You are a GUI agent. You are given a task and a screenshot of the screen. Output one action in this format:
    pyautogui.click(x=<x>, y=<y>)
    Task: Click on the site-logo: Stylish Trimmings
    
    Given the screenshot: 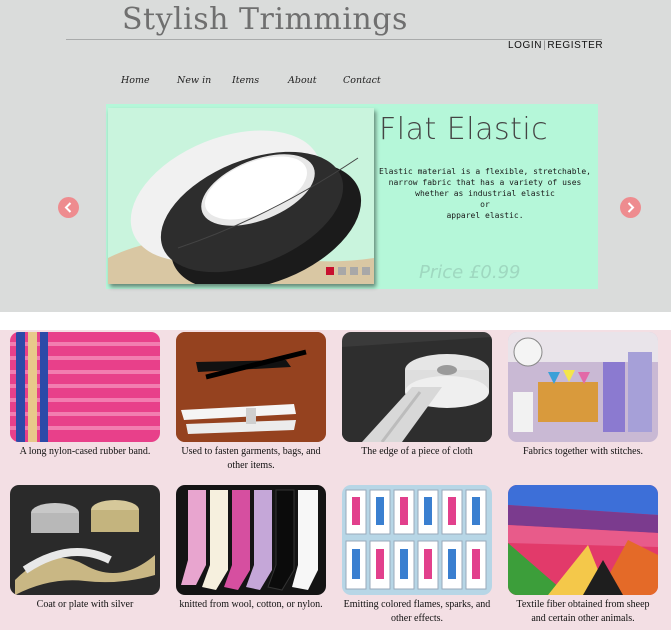 What is the action you would take?
    pyautogui.click(x=265, y=19)
    